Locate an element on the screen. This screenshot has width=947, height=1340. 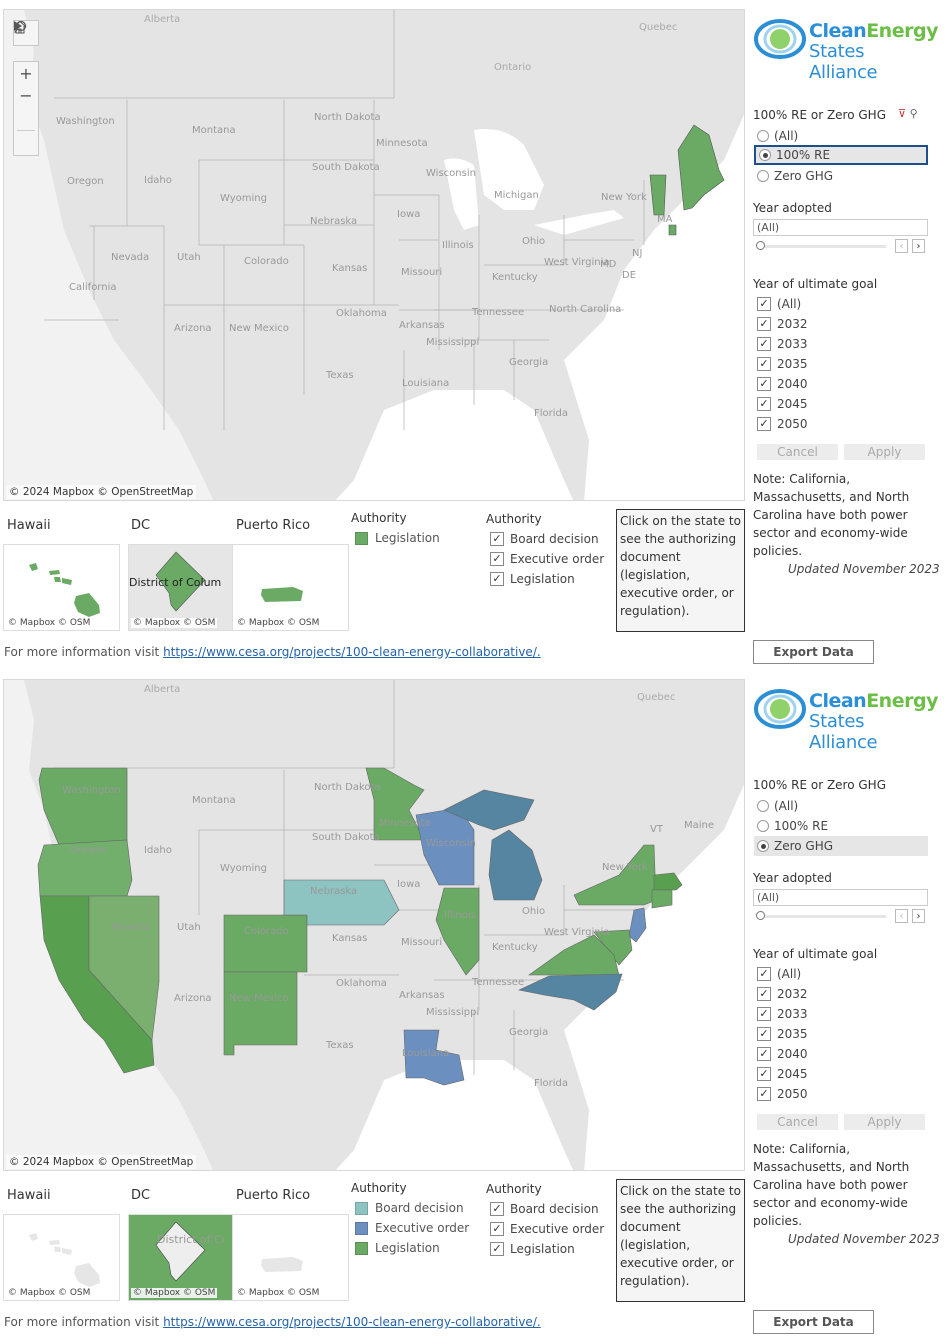
state-minnesota is located at coordinates (395, 804).